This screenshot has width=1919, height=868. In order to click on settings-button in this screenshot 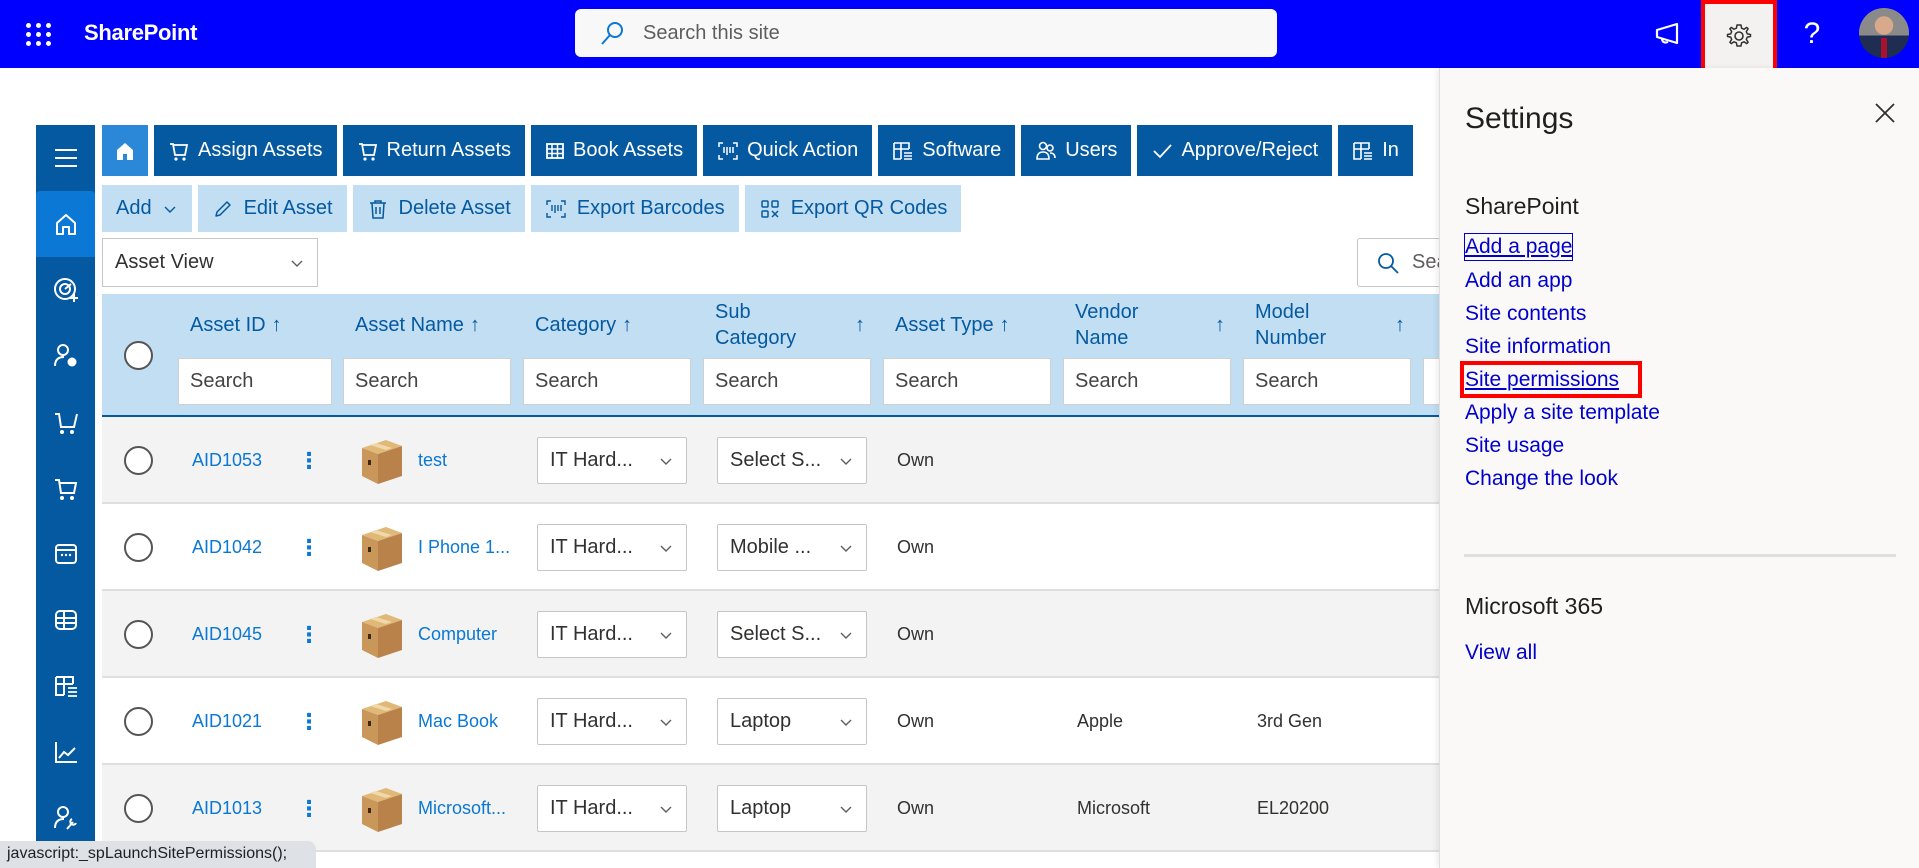, I will do `click(1739, 36)`.